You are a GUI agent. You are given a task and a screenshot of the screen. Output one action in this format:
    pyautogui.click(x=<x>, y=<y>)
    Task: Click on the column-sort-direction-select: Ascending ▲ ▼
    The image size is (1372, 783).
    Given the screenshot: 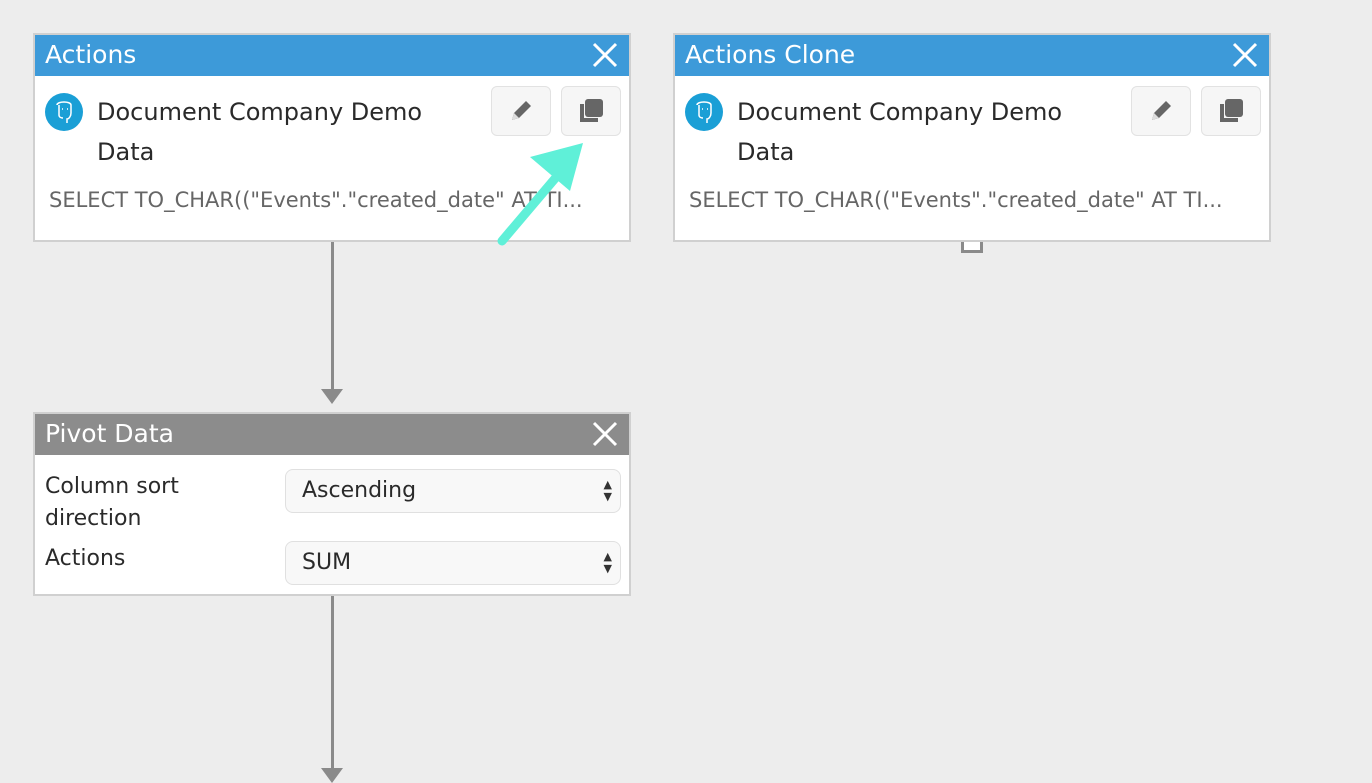 What is the action you would take?
    pyautogui.click(x=453, y=491)
    